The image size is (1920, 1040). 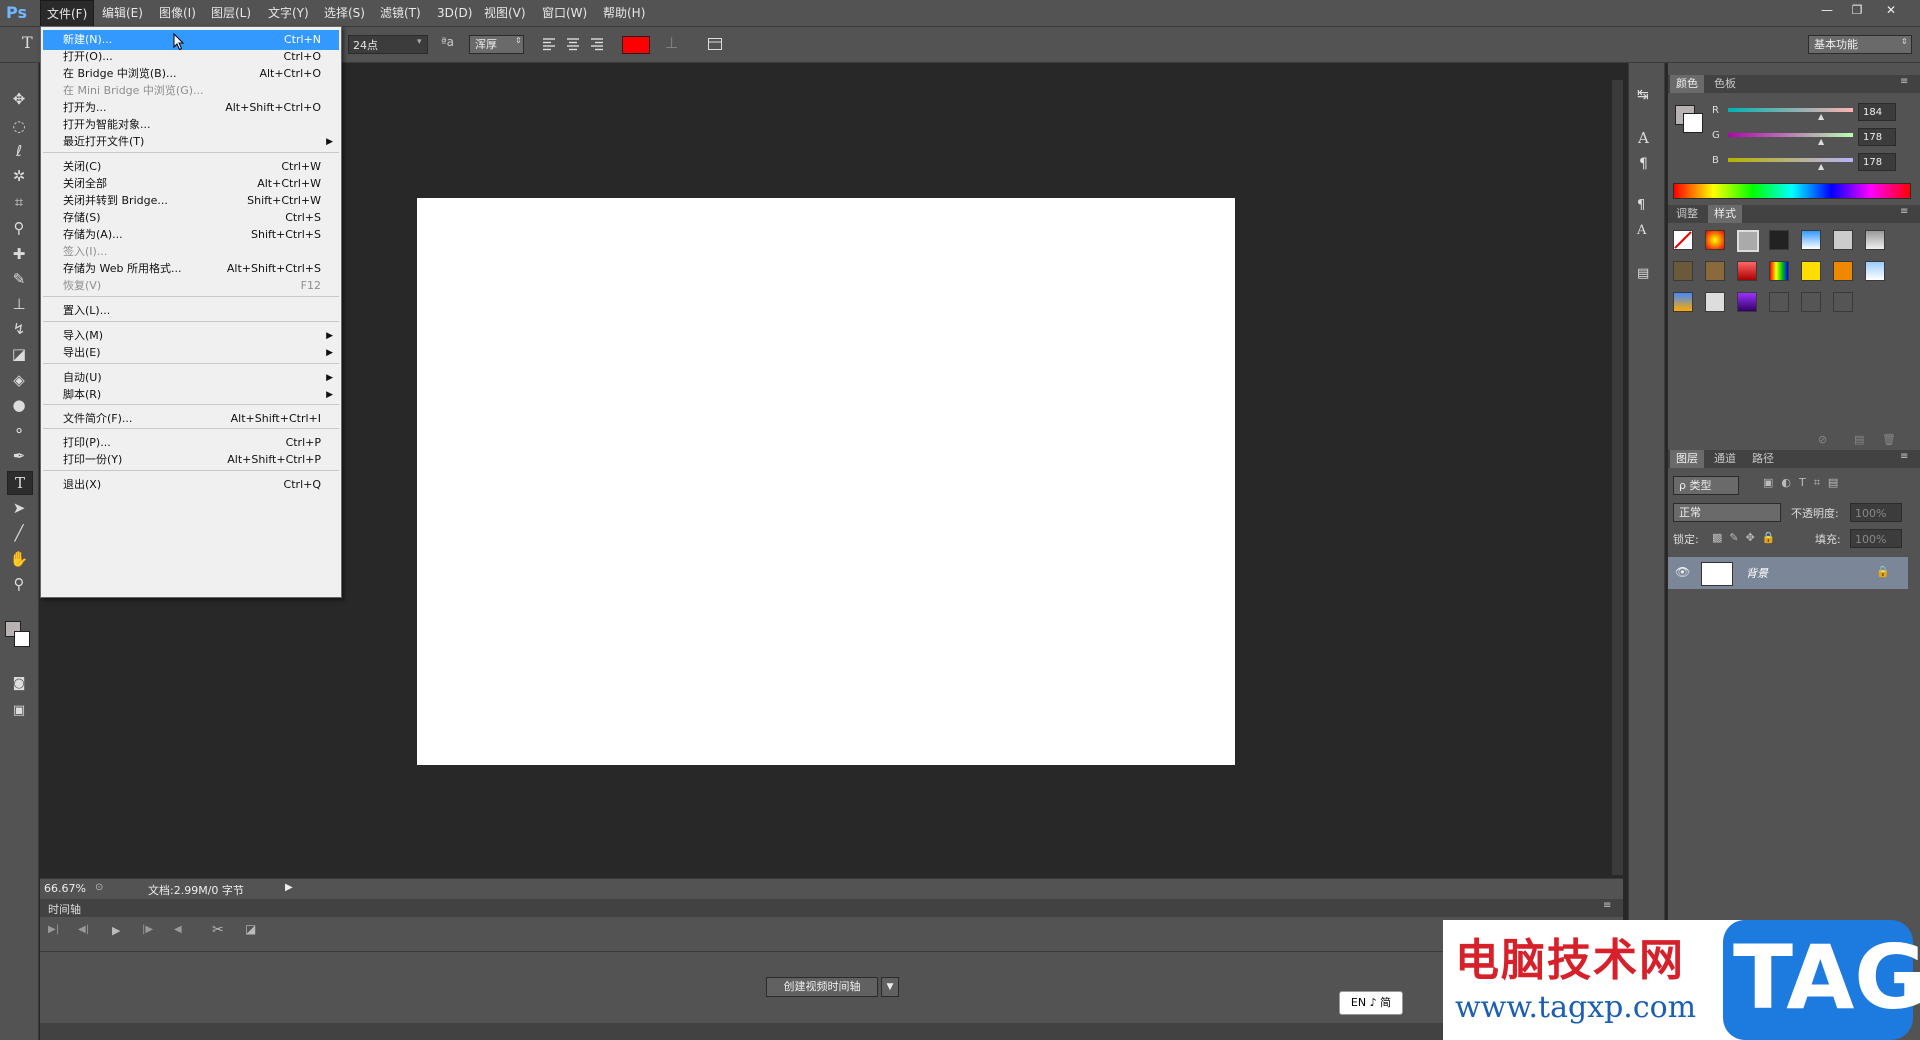 What do you see at coordinates (83, 929) in the screenshot?
I see `prev-frame-icon: ◀|` at bounding box center [83, 929].